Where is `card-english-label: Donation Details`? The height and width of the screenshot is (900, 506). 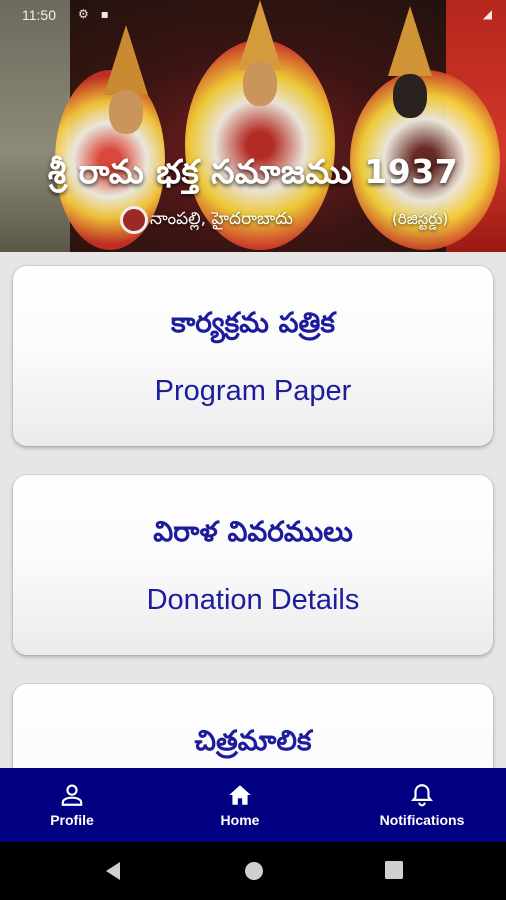 card-english-label: Donation Details is located at coordinates (253, 600).